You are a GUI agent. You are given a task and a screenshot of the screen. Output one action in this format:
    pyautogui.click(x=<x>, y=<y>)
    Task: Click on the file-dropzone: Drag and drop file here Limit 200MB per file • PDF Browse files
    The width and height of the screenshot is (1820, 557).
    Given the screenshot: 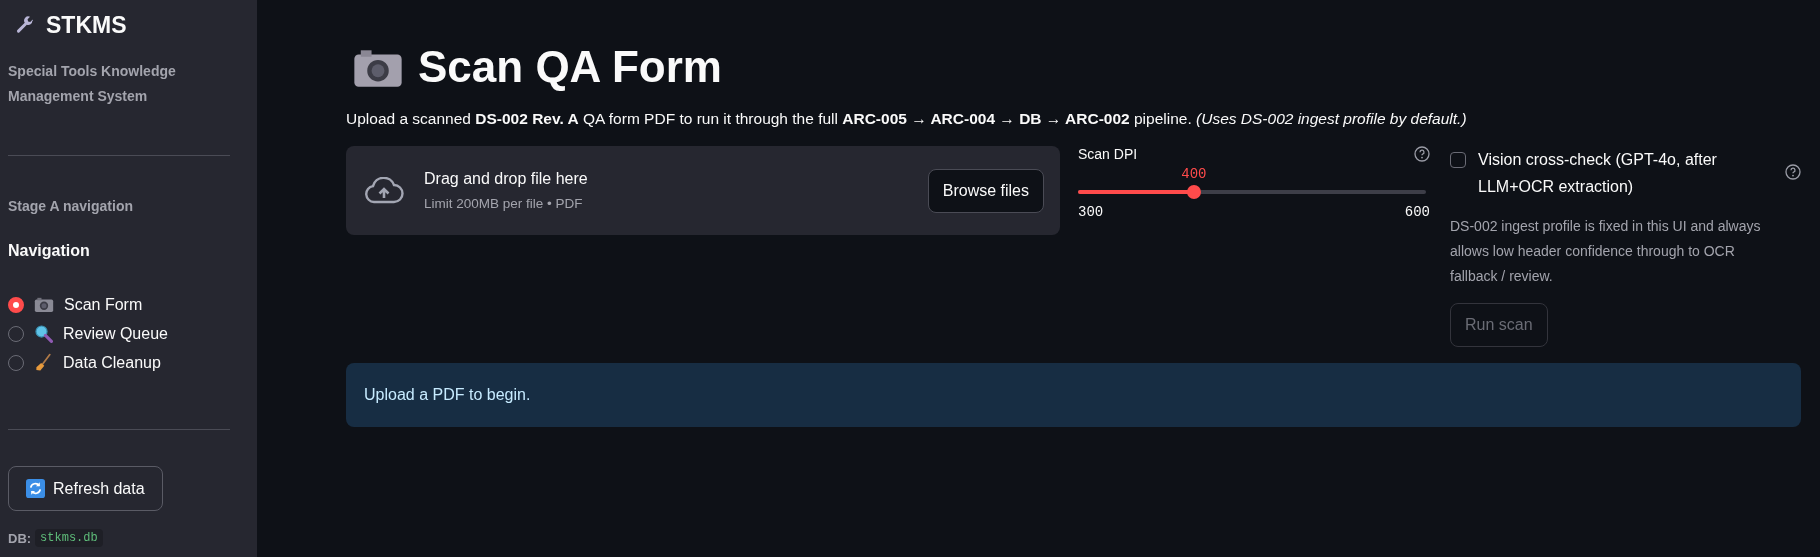 What is the action you would take?
    pyautogui.click(x=703, y=190)
    